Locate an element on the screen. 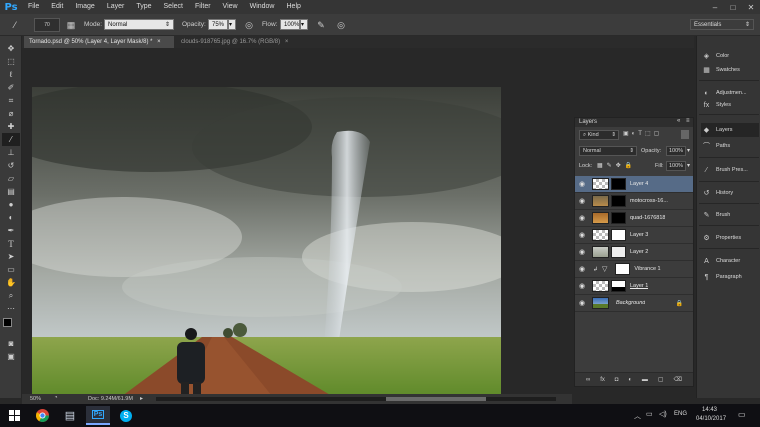 The image size is (760, 427). quick-select-tool-icon: ✐ is located at coordinates (11, 87).